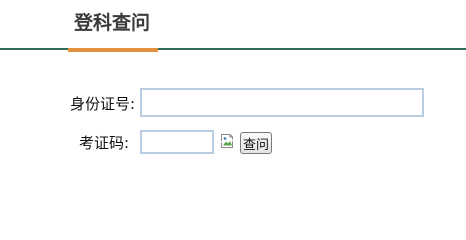  What do you see at coordinates (177, 142) in the screenshot?
I see `ticket-code-input` at bounding box center [177, 142].